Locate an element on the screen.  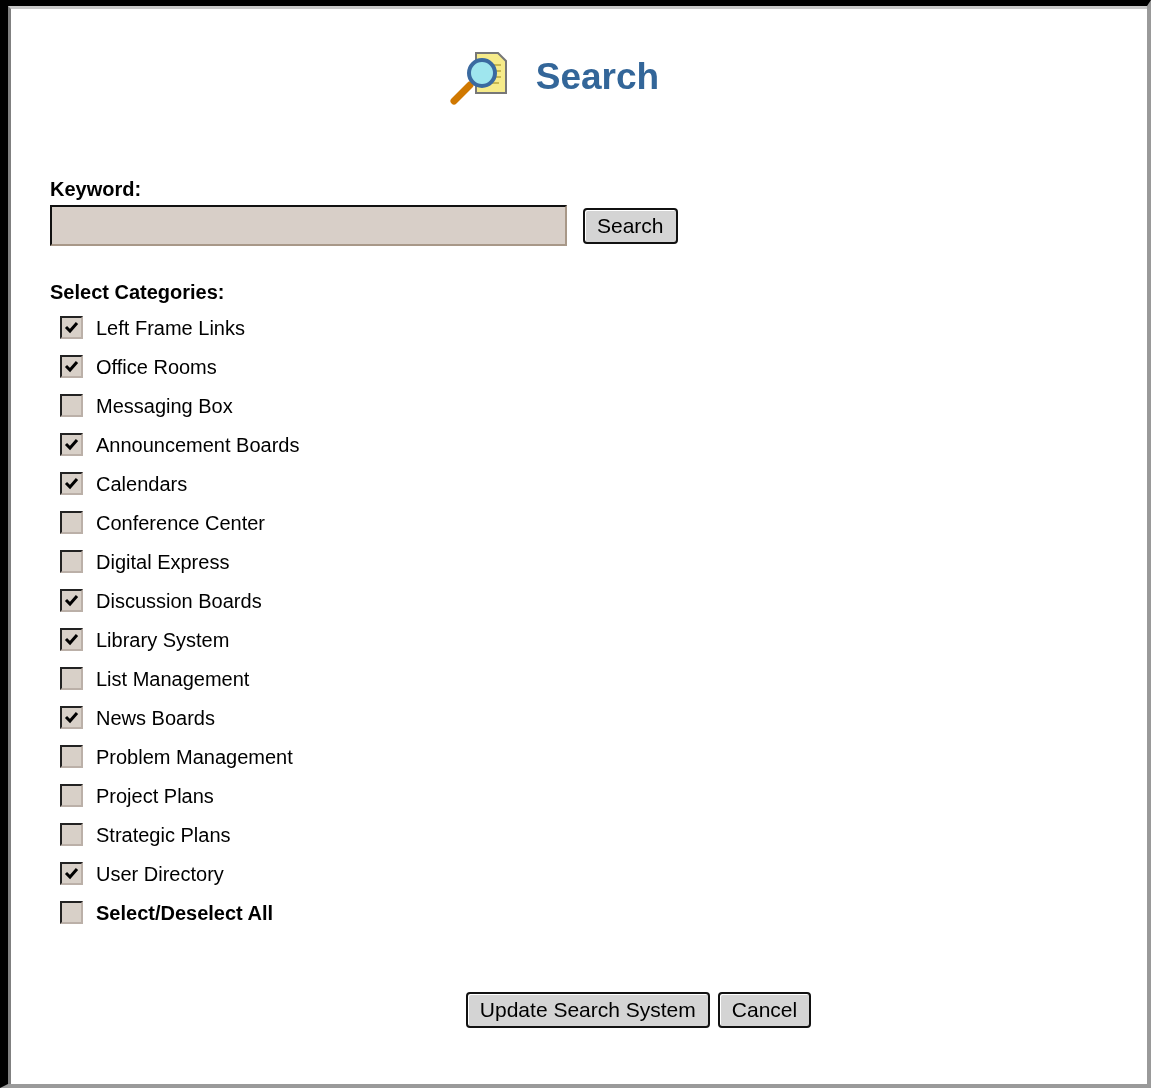
checkbox-label: Problem Management is located at coordinates (194, 756).